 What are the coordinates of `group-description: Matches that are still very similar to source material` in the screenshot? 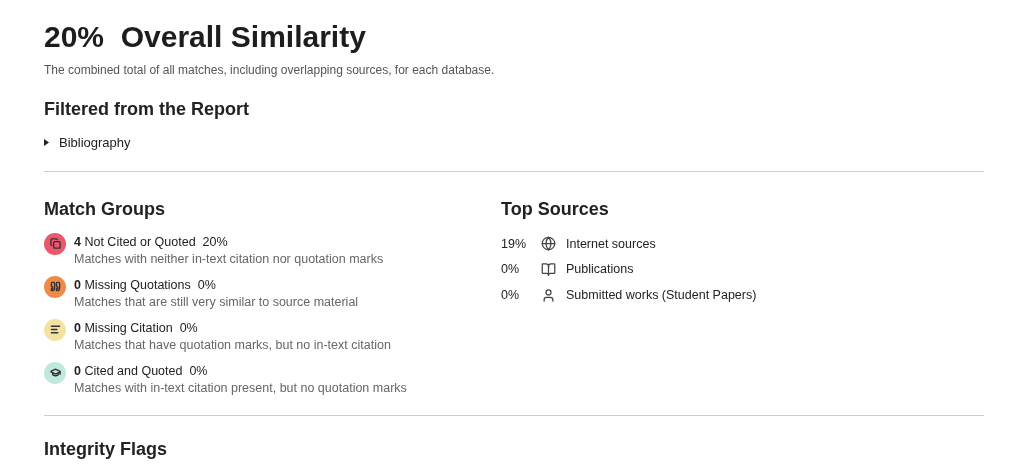 It's located at (216, 302).